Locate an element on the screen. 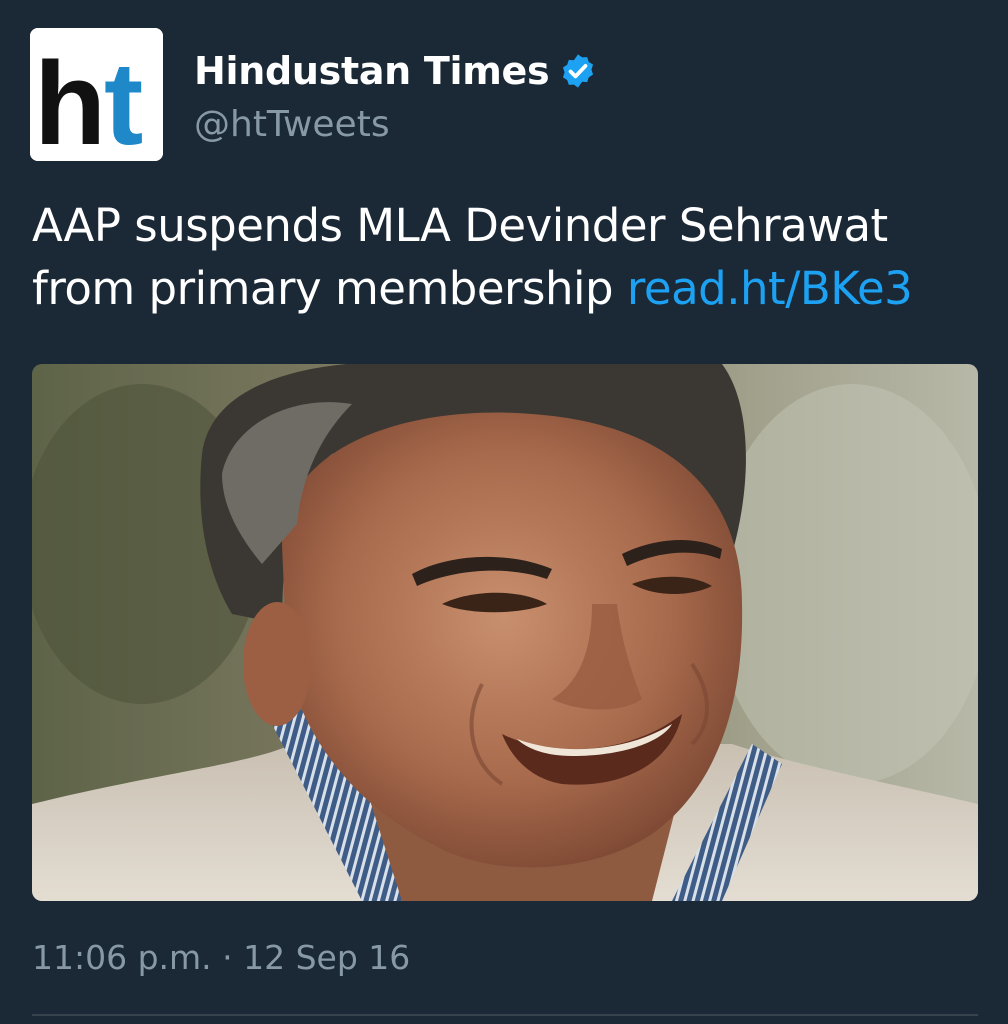  tweet-timestamp: 11:06 p.m. · 12 Sep 16 is located at coordinates (221, 957).